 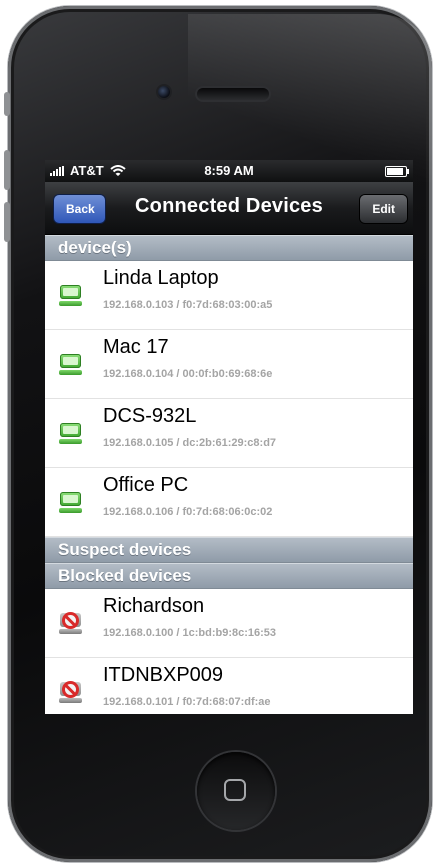 What do you see at coordinates (161, 278) in the screenshot?
I see `device-name: Linda Laptop` at bounding box center [161, 278].